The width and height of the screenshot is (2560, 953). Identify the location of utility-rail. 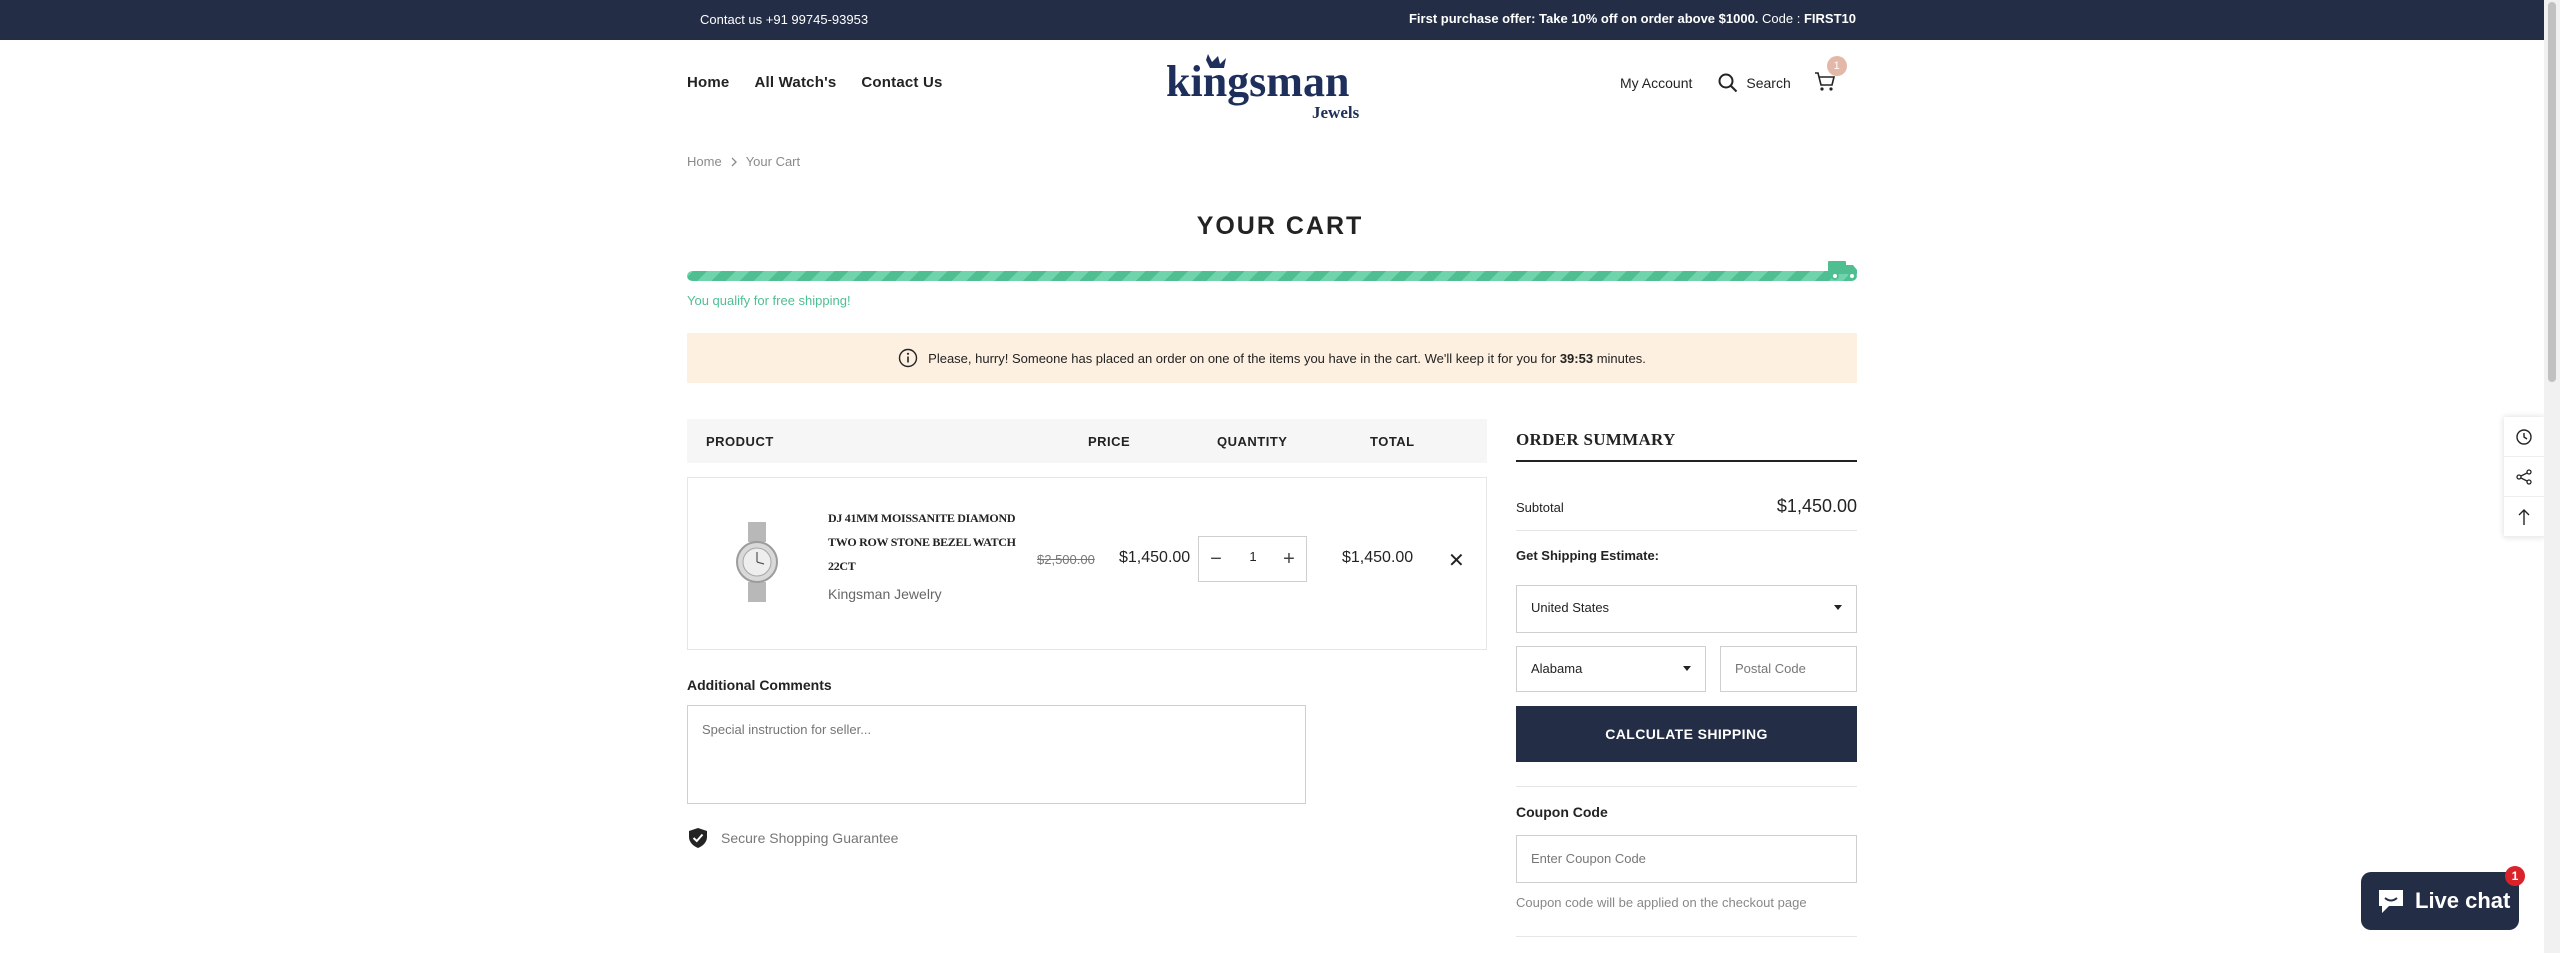
(2524, 477).